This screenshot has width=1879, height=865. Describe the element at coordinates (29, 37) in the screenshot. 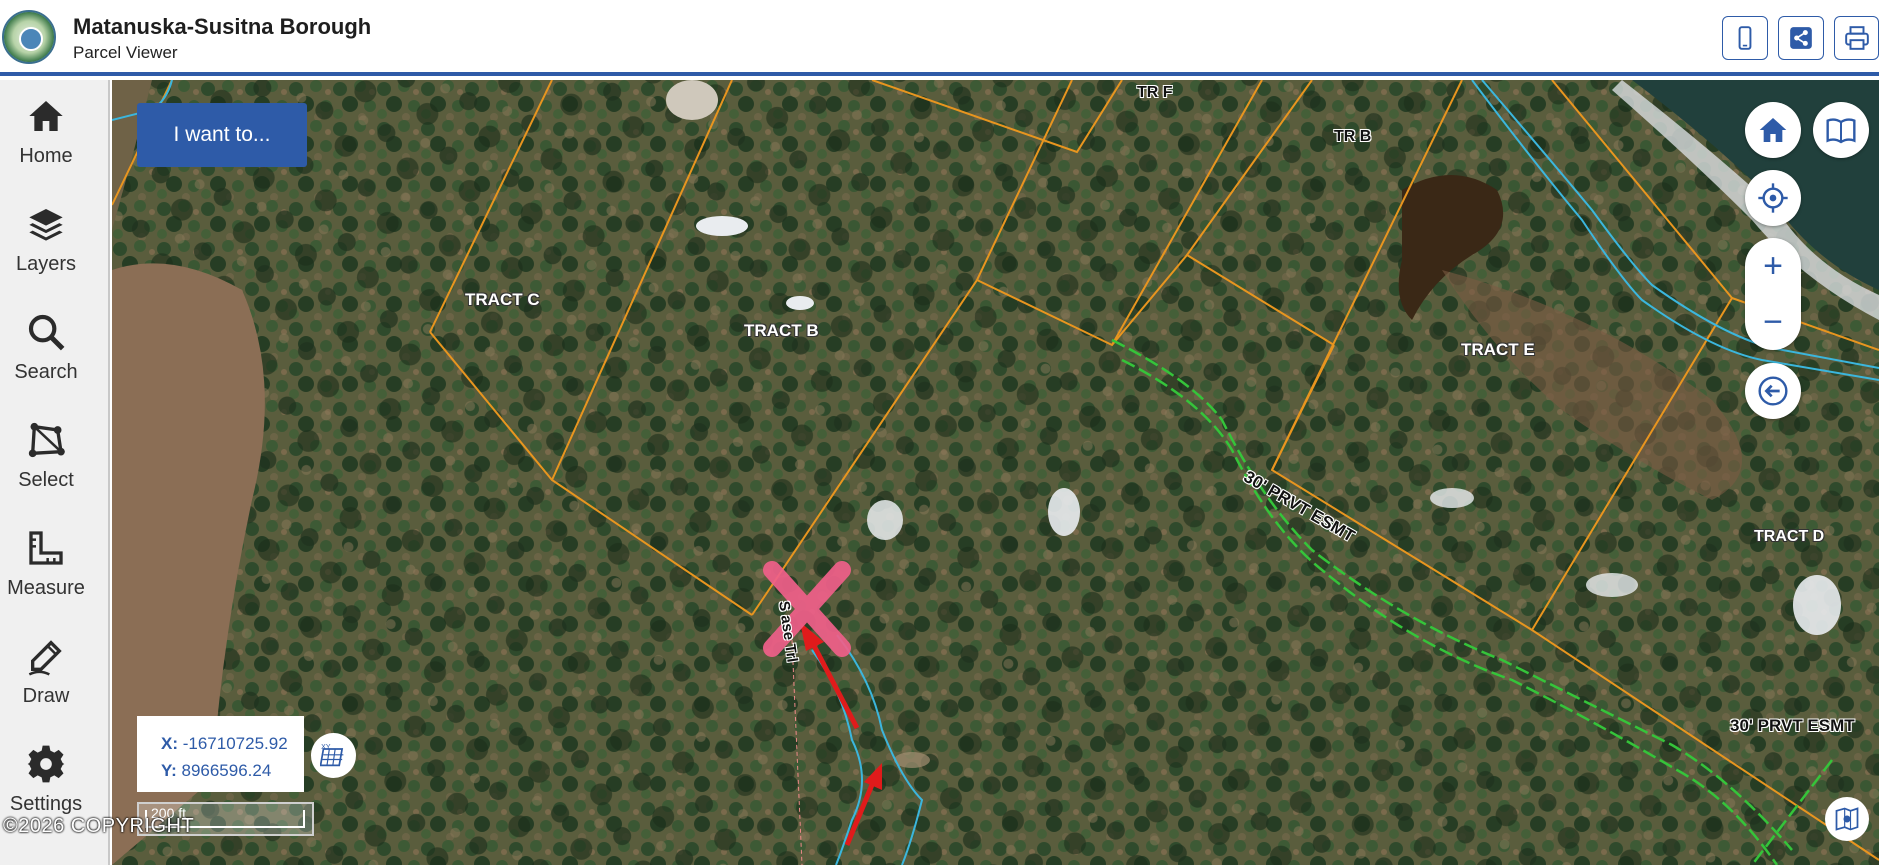

I see `borough-seal-logo` at that location.